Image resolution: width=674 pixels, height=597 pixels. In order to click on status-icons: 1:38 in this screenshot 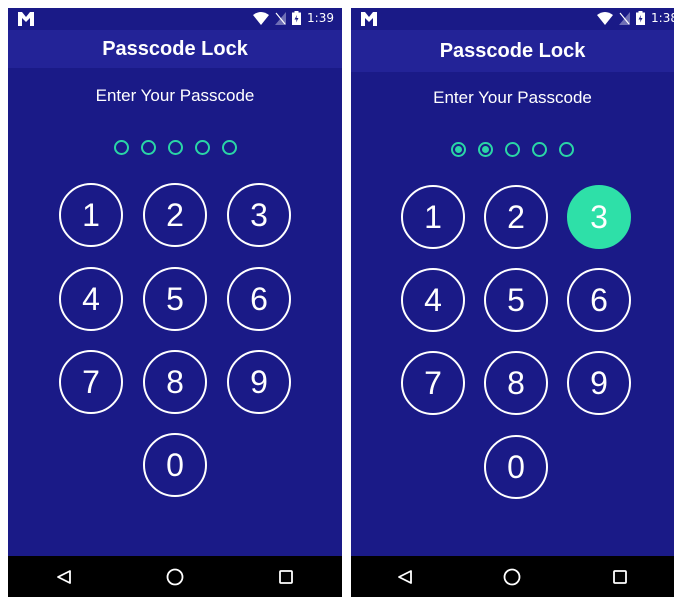, I will do `click(635, 18)`.